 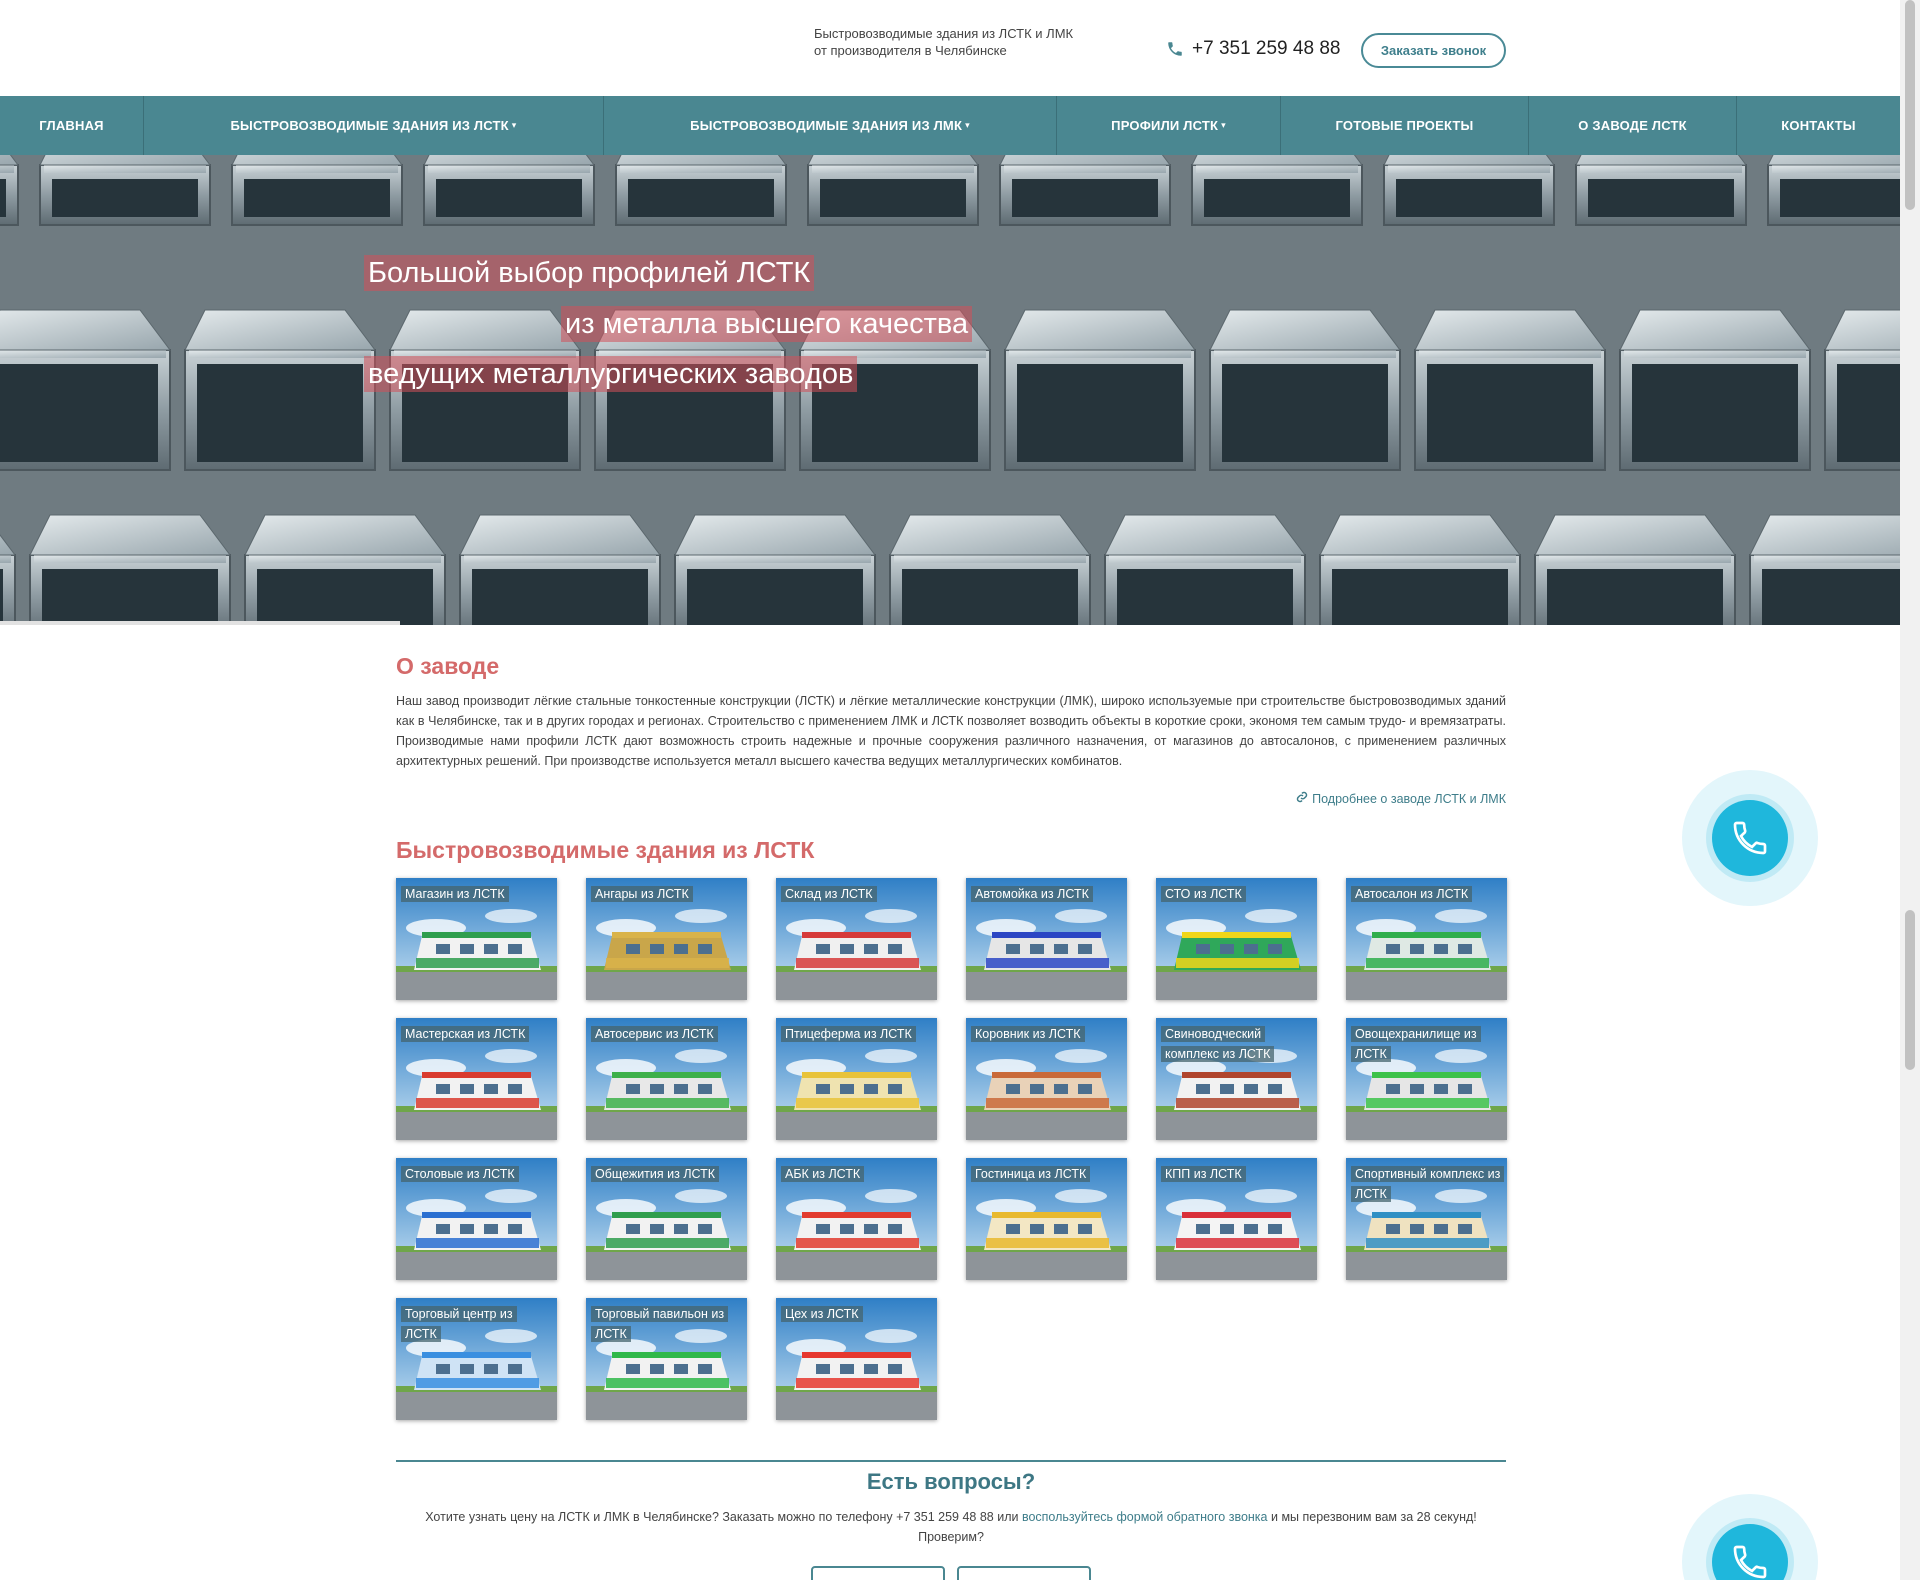 I want to click on nav-item-lstk-buildings: БЫСТРОВОЗВОДИМЫЕ ЗДАНИЯ ИЗ ЛСТК ▾, so click(x=374, y=125).